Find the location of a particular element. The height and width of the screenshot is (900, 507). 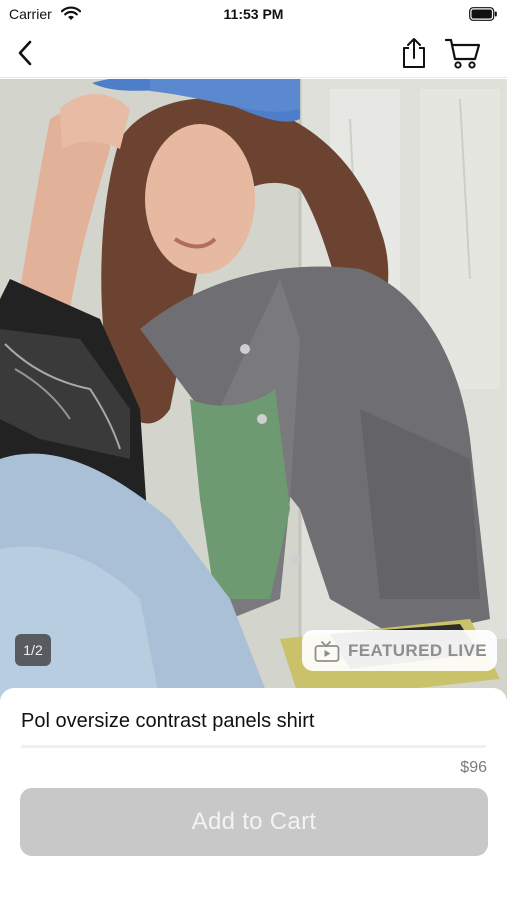

back-button is located at coordinates (25, 53).